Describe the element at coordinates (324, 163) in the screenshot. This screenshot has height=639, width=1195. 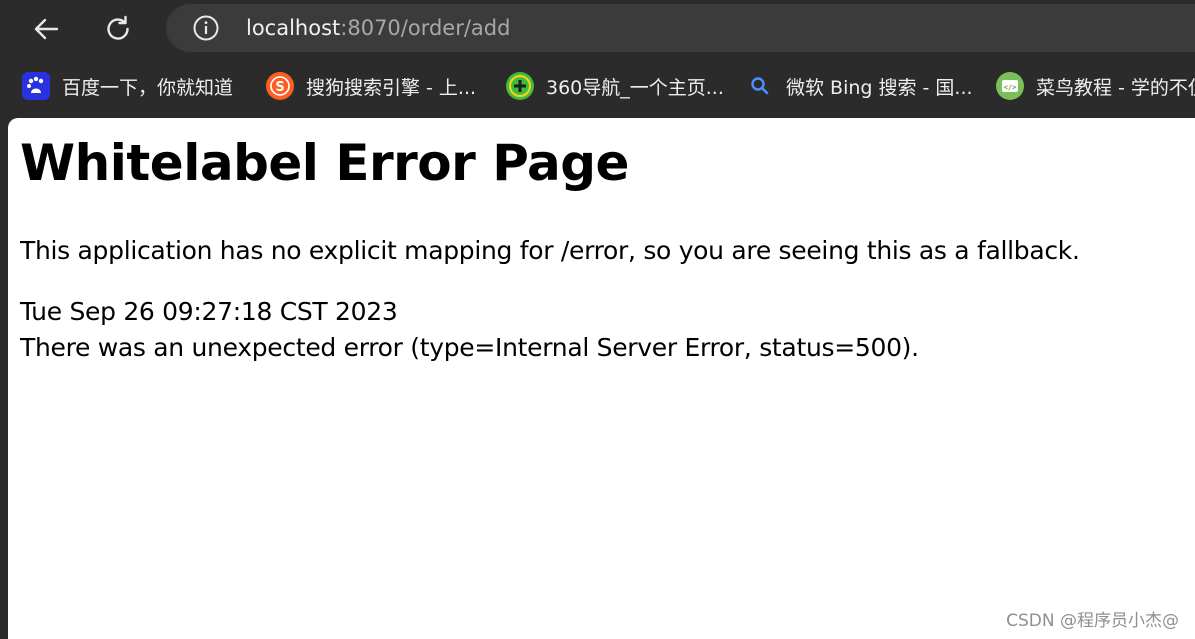
I see `page-title: Whitelabel Error Page` at that location.